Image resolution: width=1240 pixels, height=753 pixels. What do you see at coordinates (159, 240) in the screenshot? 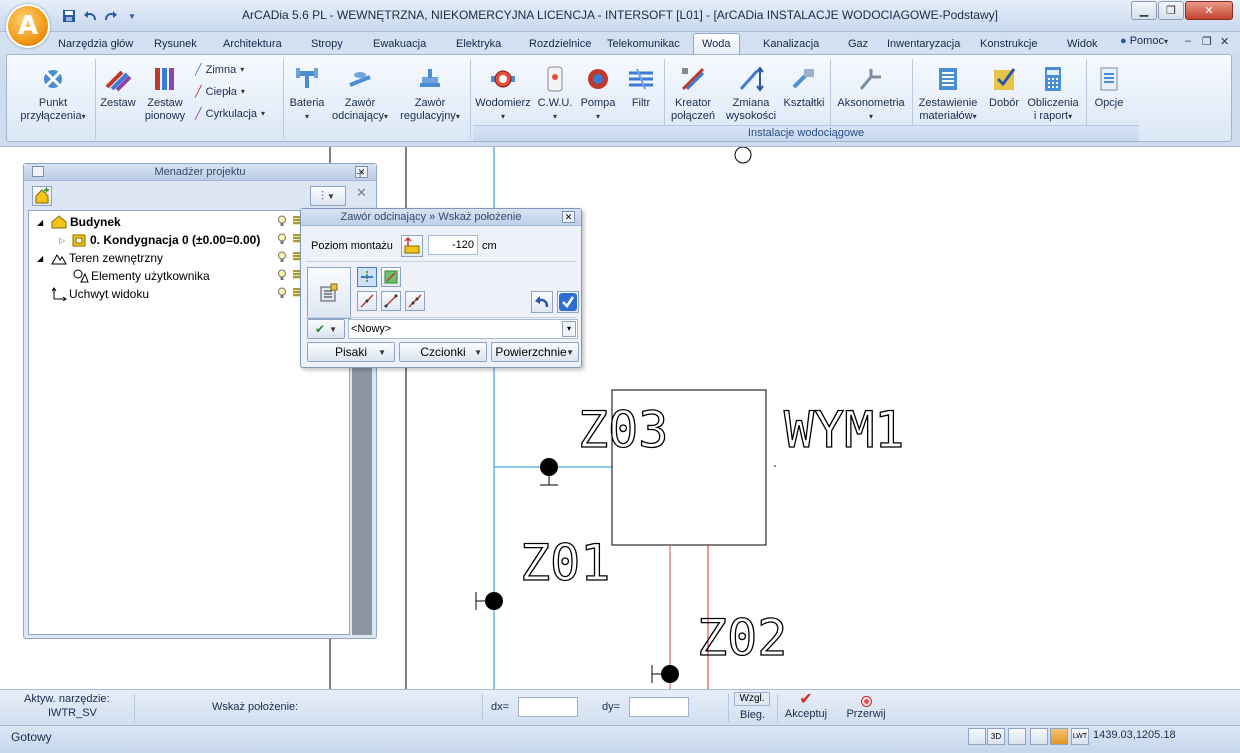
I see `tree-item-kondygnacja: ▷ 0. Kondygnacja 0 (±0.00=0.00)` at bounding box center [159, 240].